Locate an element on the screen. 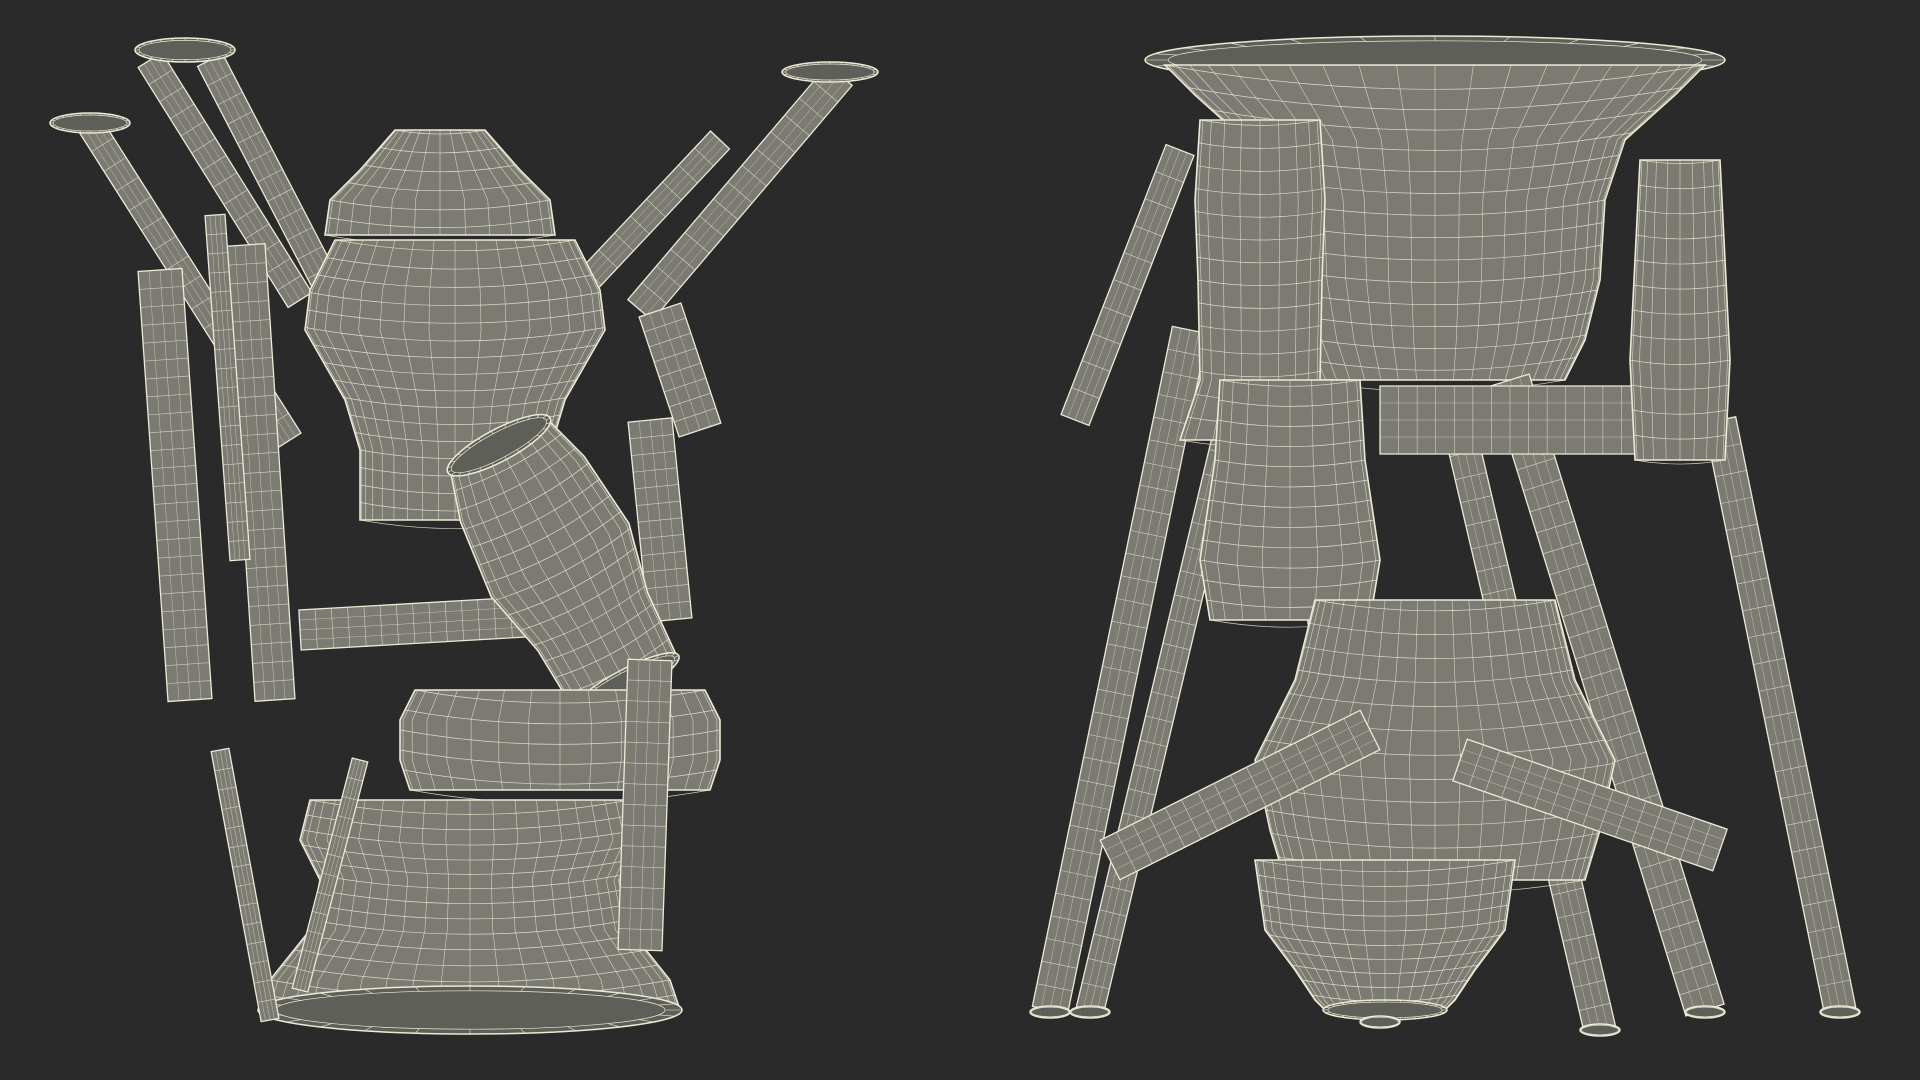 The height and width of the screenshot is (1080, 1920). side-tank is located at coordinates (1680, 312).